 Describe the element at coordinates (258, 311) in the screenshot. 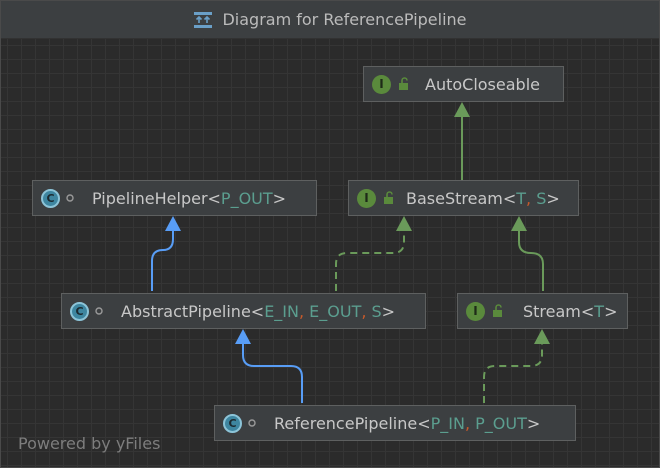

I see `node-name: AbstractPipeline<E_IN, E_OUT, S>` at that location.